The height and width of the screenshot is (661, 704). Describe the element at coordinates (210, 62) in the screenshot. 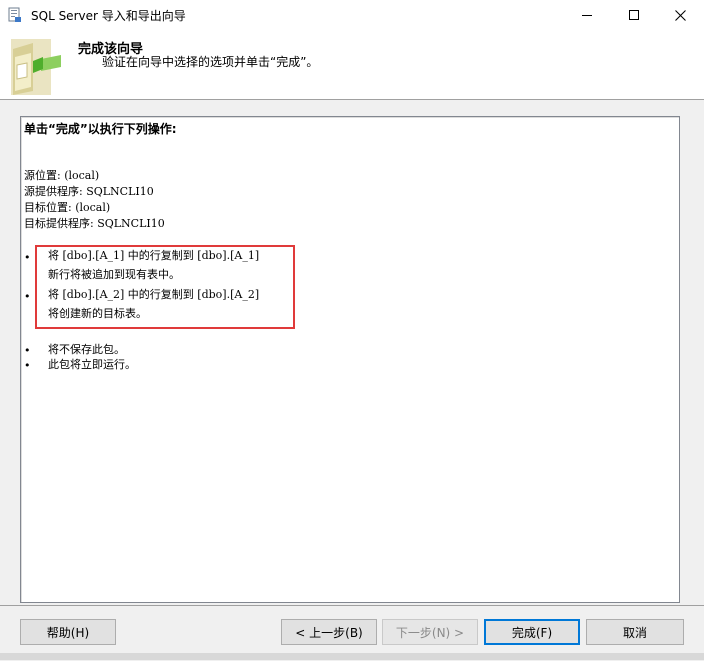

I see `header-subtitle: 验证在向导中选择的选项并单击“完成”。` at that location.